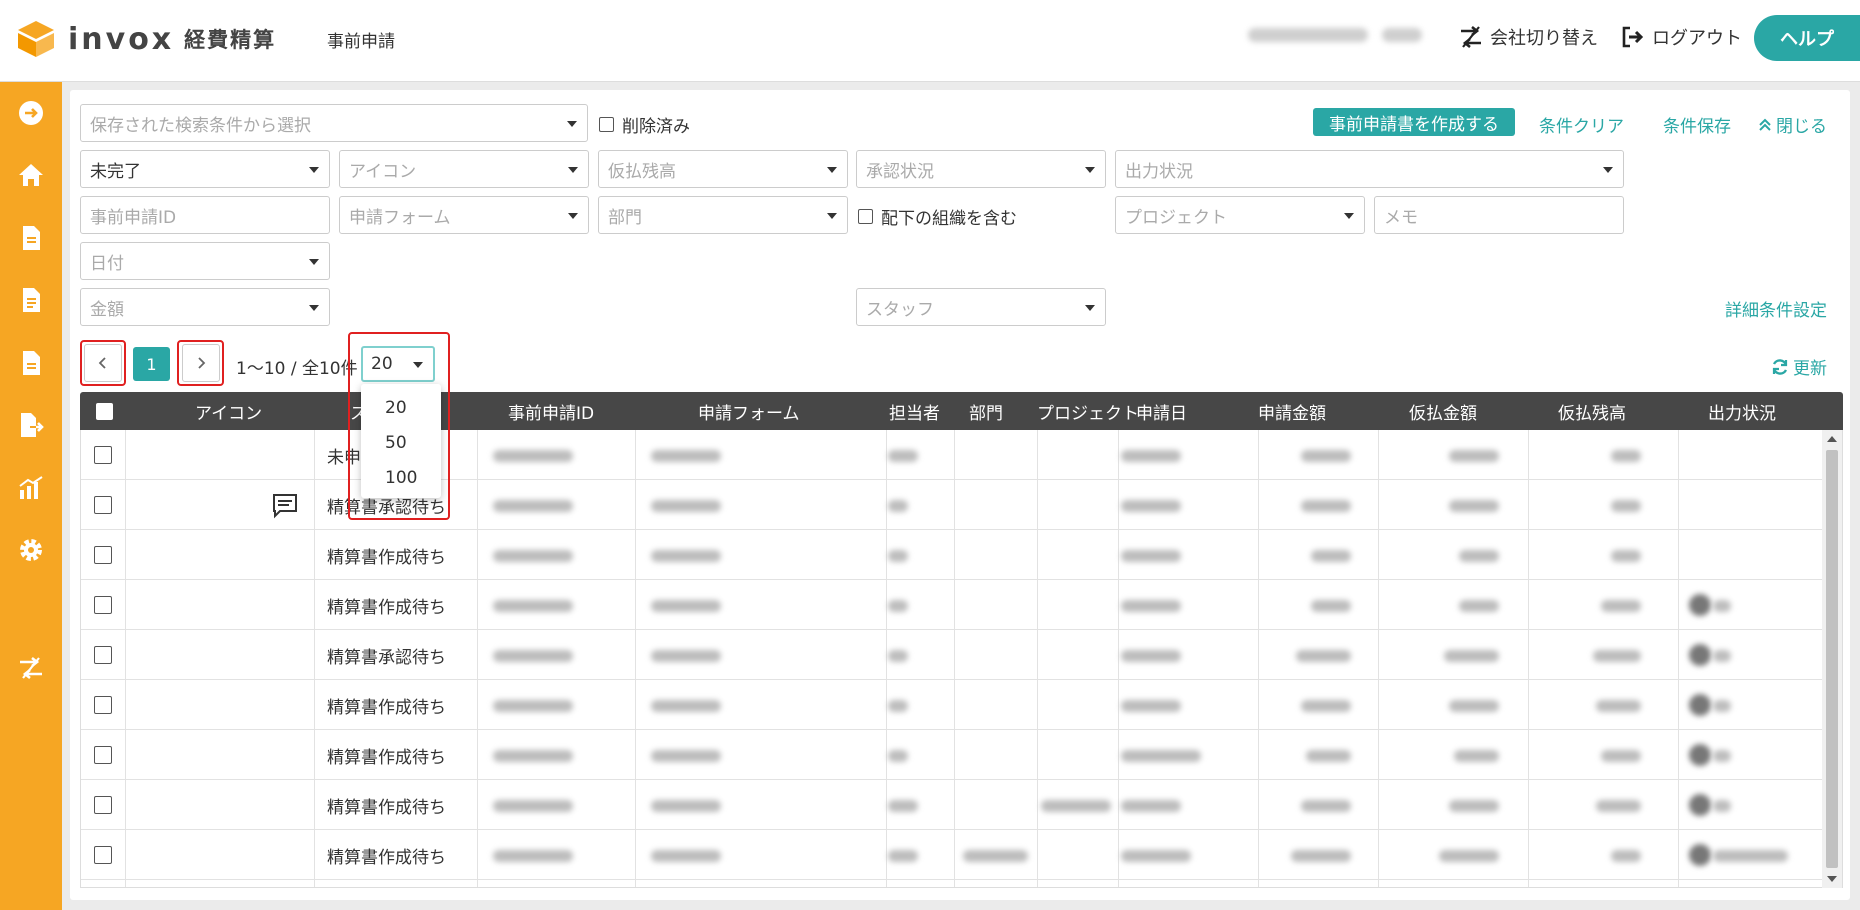 This screenshot has height=910, width=1860. I want to click on app-header: invox 経費精算 事前申請 会社切り替え ログアウト ヘルプ, so click(930, 41).